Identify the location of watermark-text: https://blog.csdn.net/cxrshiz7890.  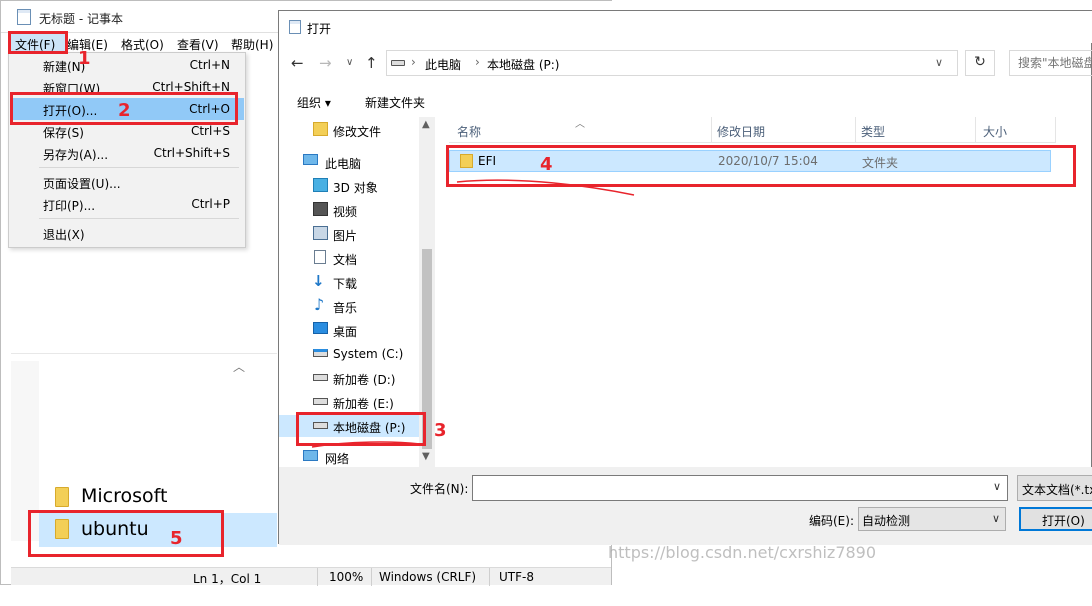
(742, 552).